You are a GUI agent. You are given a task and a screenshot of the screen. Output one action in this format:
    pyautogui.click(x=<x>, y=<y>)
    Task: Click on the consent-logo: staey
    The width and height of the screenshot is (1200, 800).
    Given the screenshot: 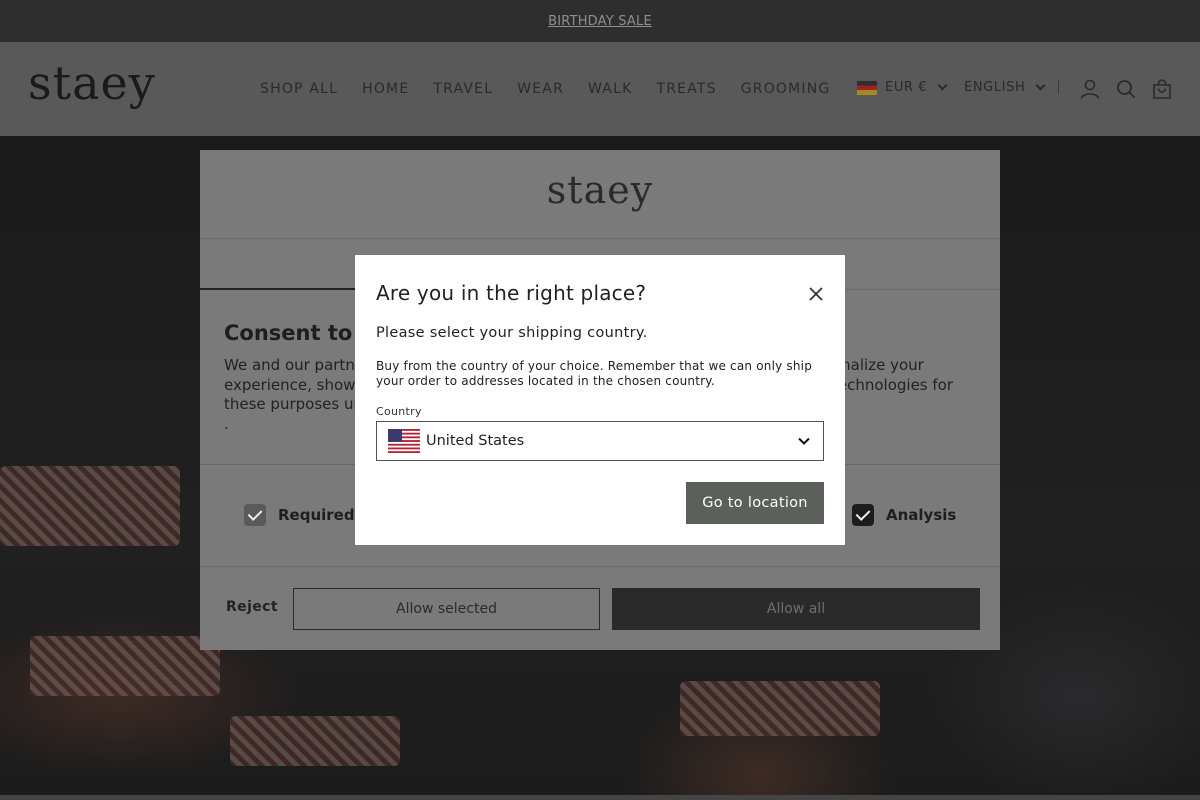 What is the action you would take?
    pyautogui.click(x=600, y=190)
    